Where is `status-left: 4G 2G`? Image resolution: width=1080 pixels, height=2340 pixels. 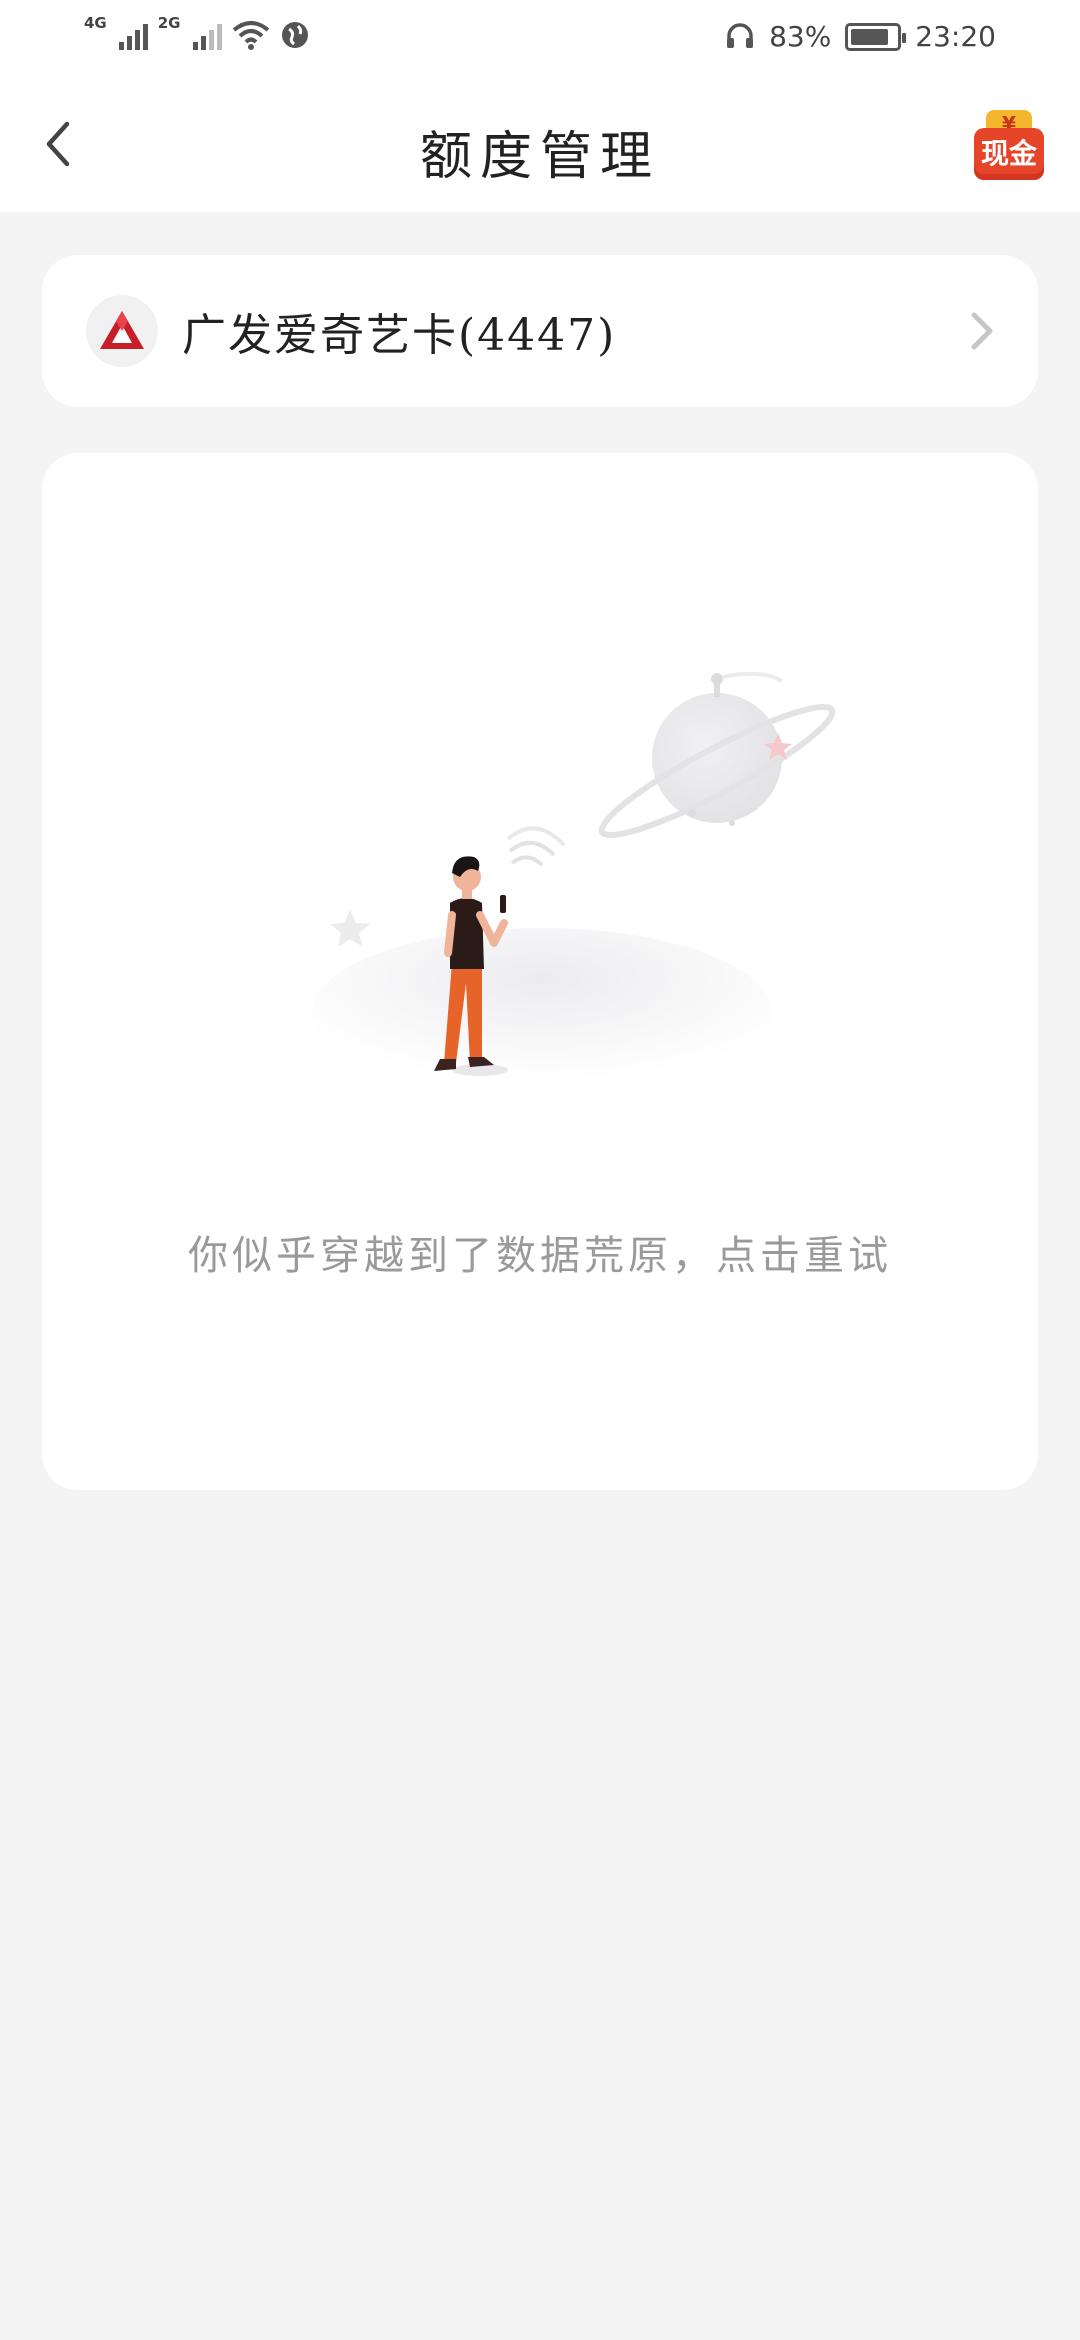 status-left: 4G 2G is located at coordinates (197, 32).